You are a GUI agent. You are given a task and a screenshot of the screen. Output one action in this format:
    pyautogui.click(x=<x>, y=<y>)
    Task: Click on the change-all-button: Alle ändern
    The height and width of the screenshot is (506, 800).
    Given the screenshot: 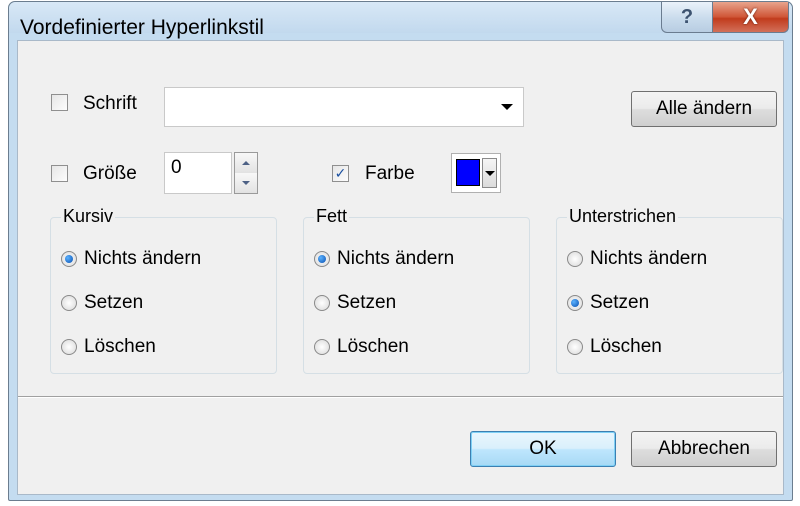 What is the action you would take?
    pyautogui.click(x=704, y=109)
    